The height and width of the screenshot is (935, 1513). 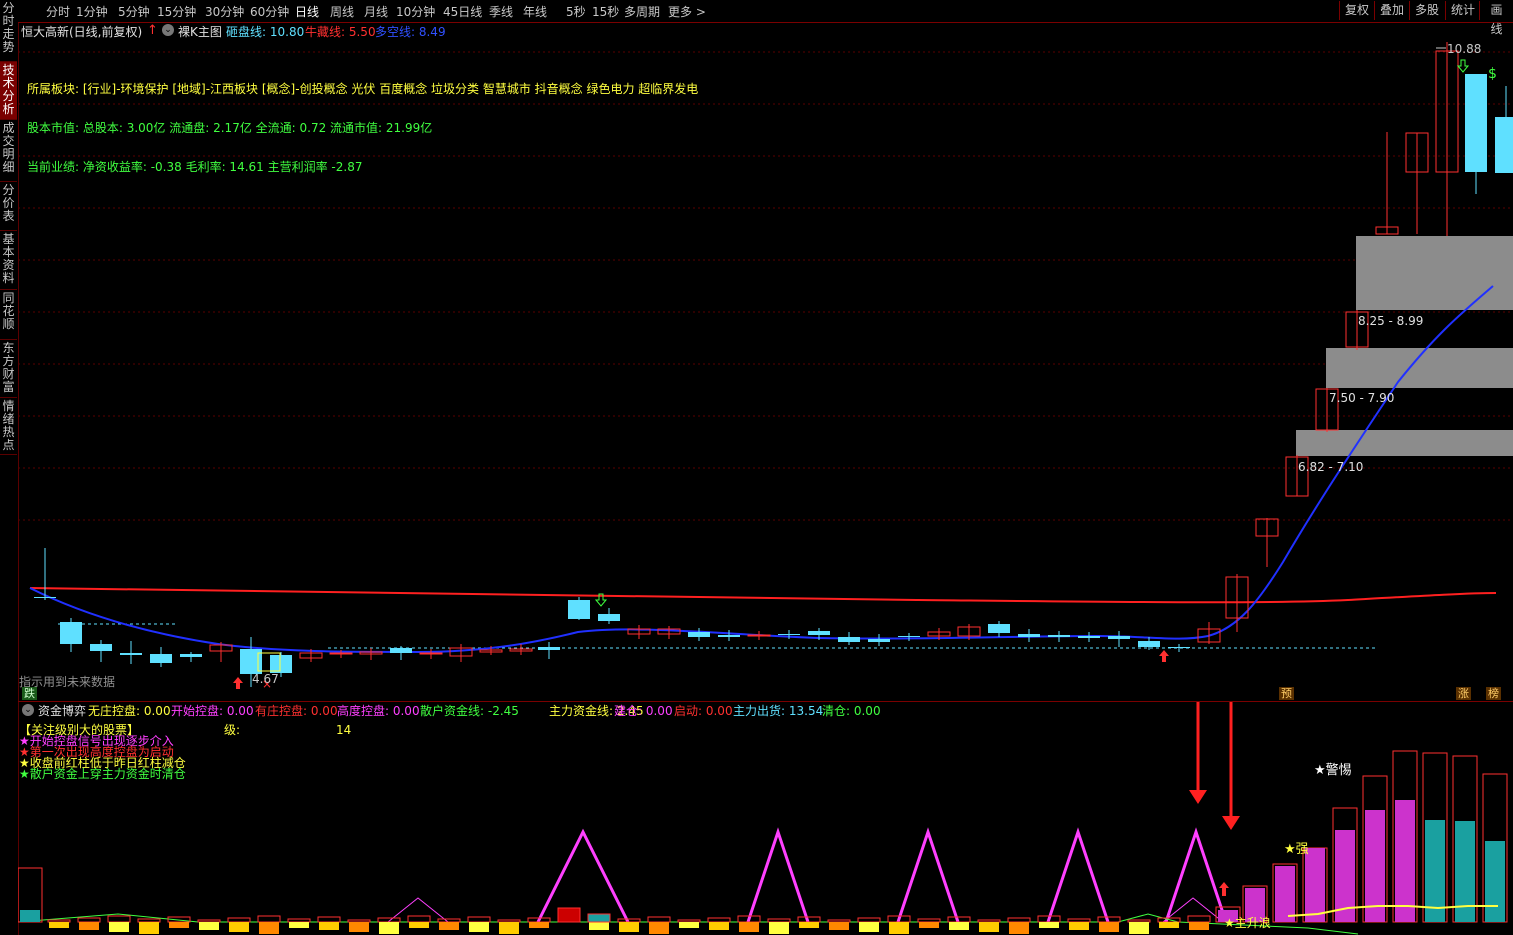 What do you see at coordinates (1356, 10) in the screenshot?
I see `toolbar-button-0: 复权` at bounding box center [1356, 10].